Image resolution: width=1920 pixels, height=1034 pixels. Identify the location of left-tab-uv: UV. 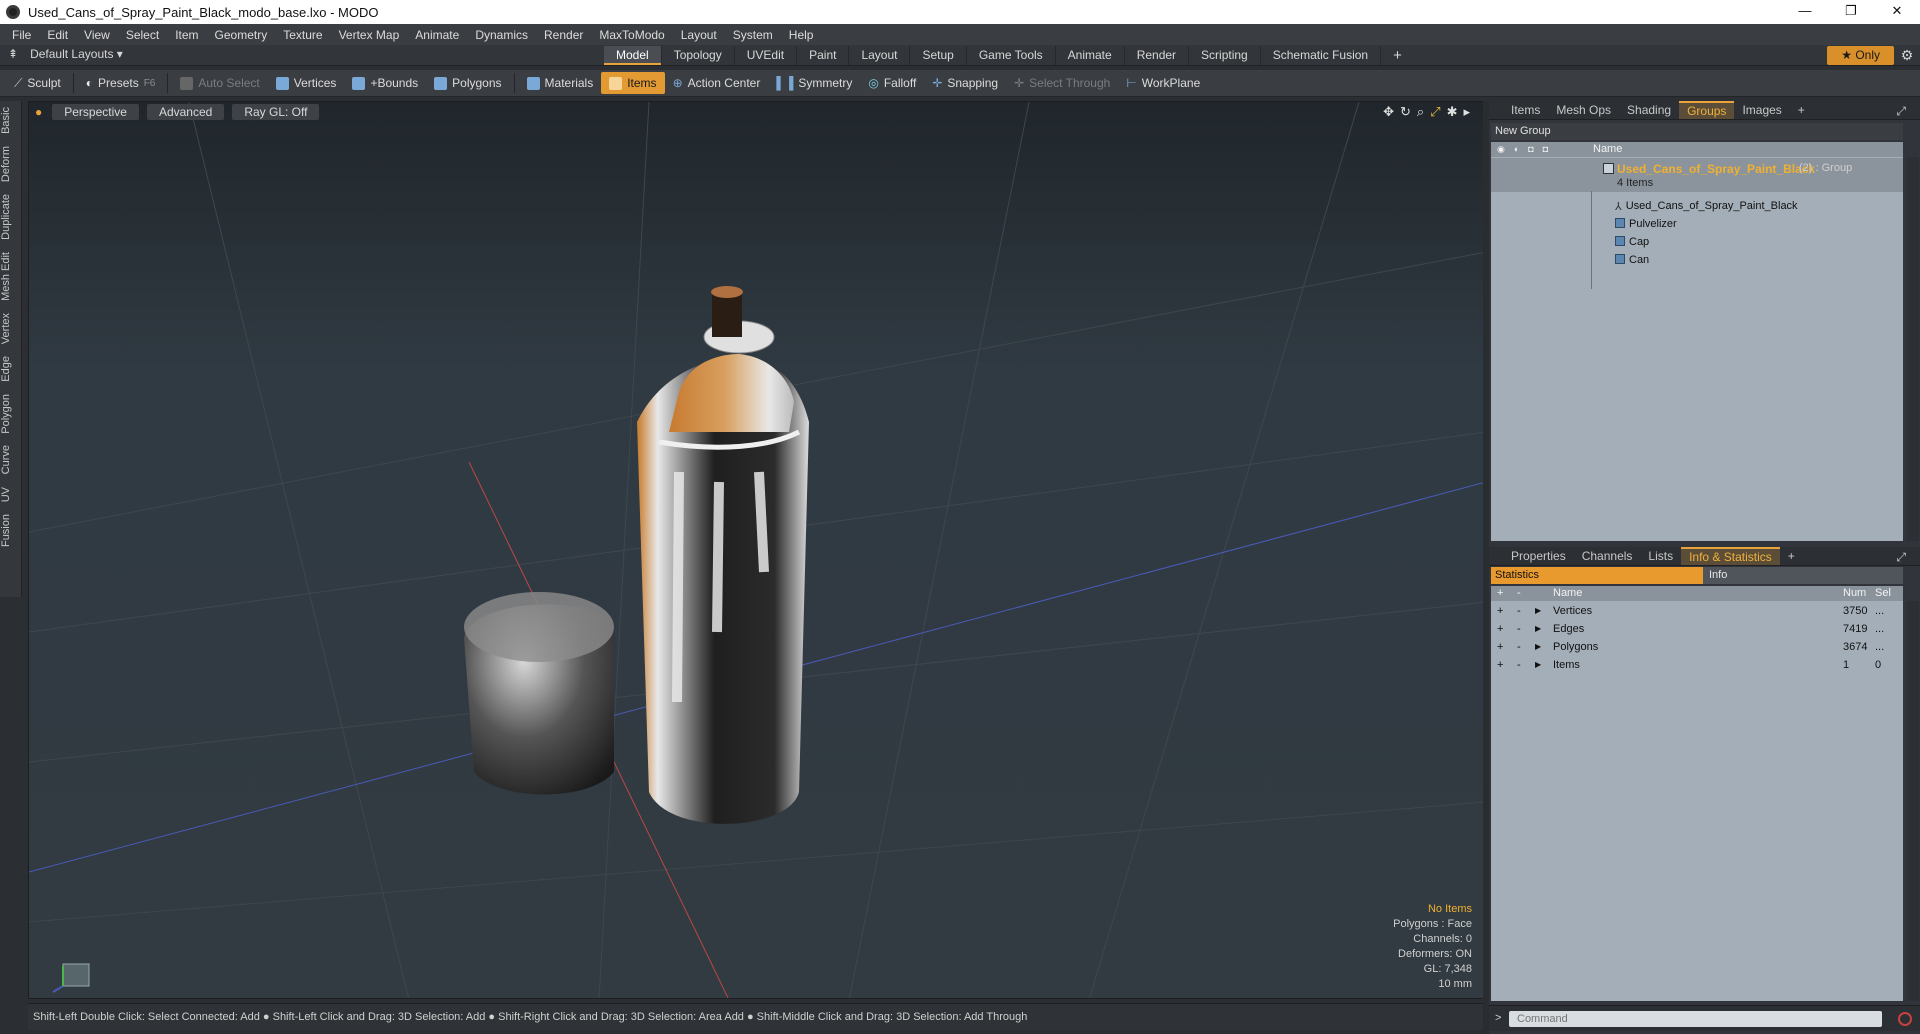
(11, 494).